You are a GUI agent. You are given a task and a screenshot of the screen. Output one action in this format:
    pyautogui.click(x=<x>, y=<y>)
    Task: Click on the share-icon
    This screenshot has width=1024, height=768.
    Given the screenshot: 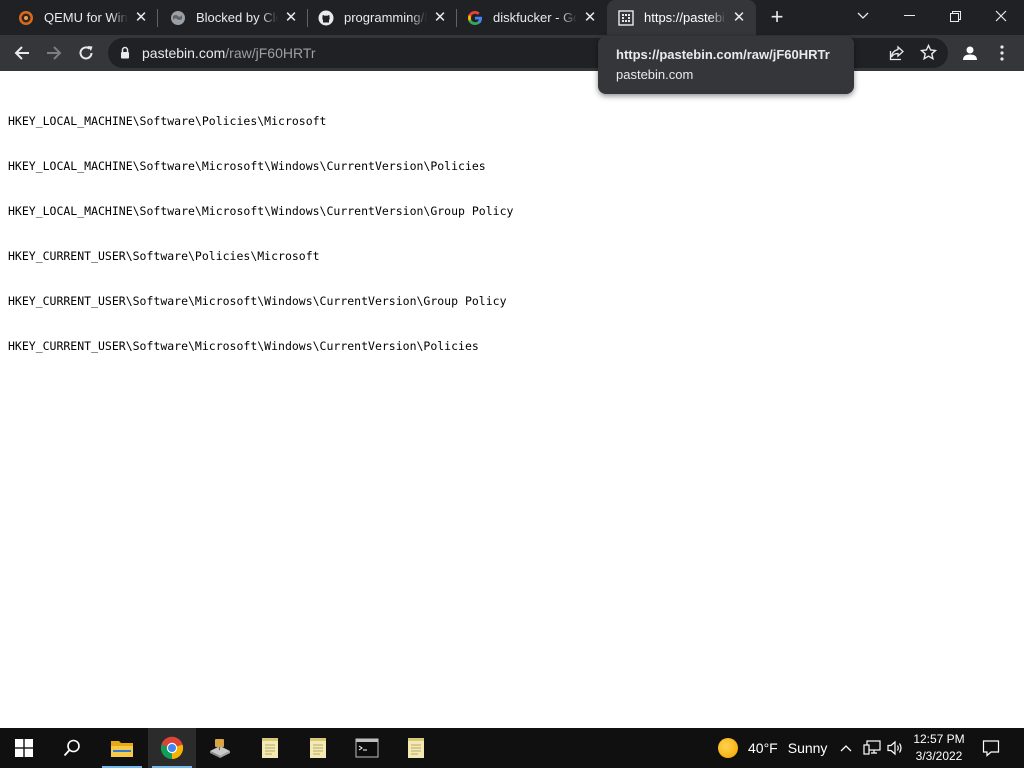 What is the action you would take?
    pyautogui.click(x=897, y=55)
    